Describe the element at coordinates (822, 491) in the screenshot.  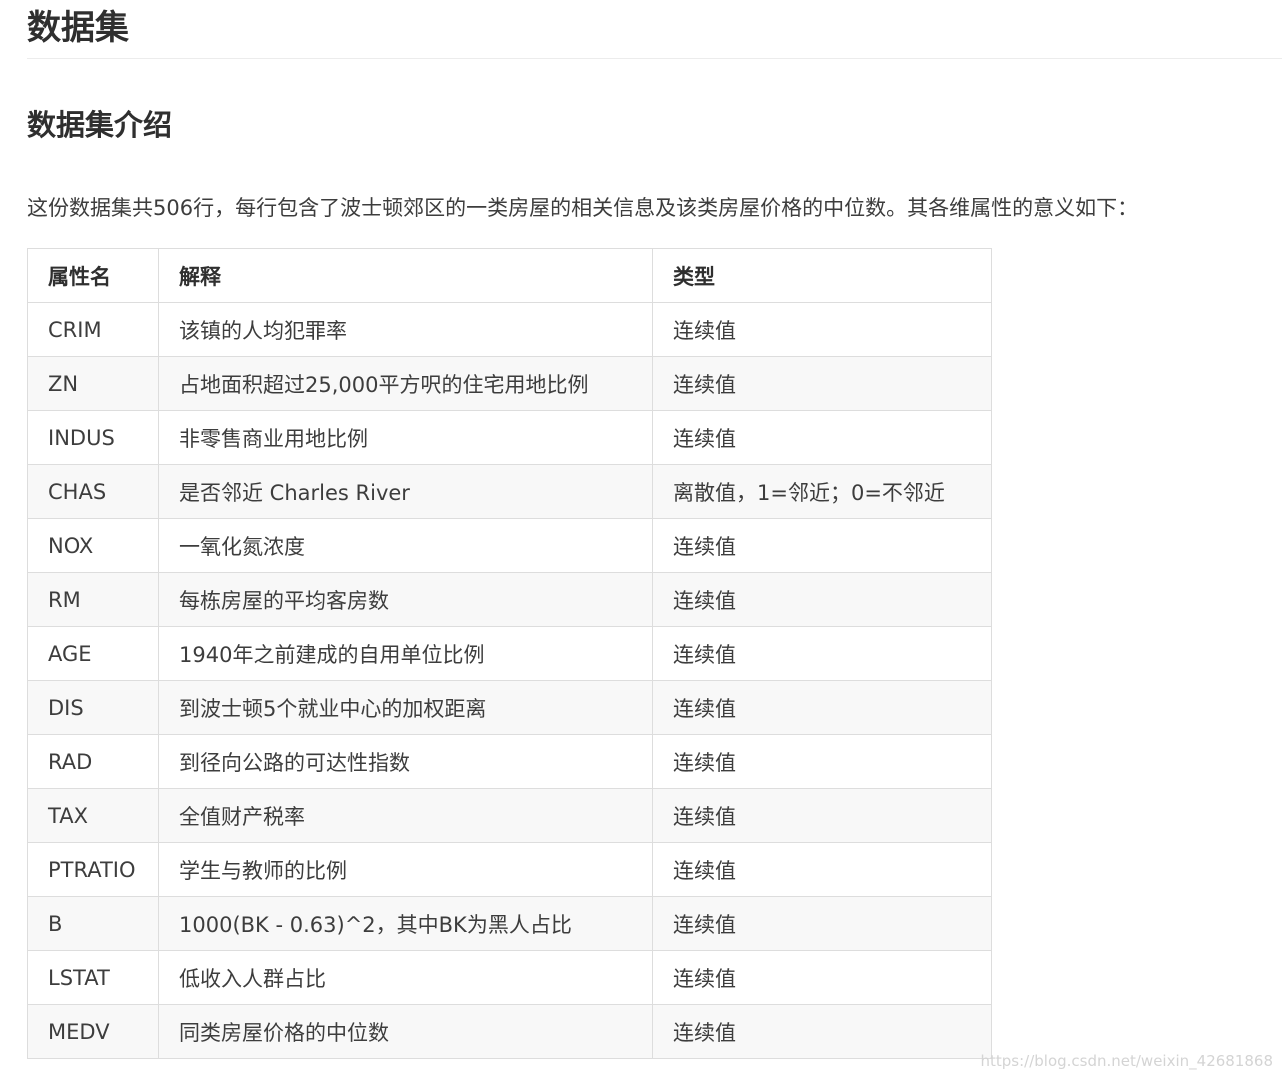
I see `cell-type: 离散值，1=邻近；0=不邻近` at that location.